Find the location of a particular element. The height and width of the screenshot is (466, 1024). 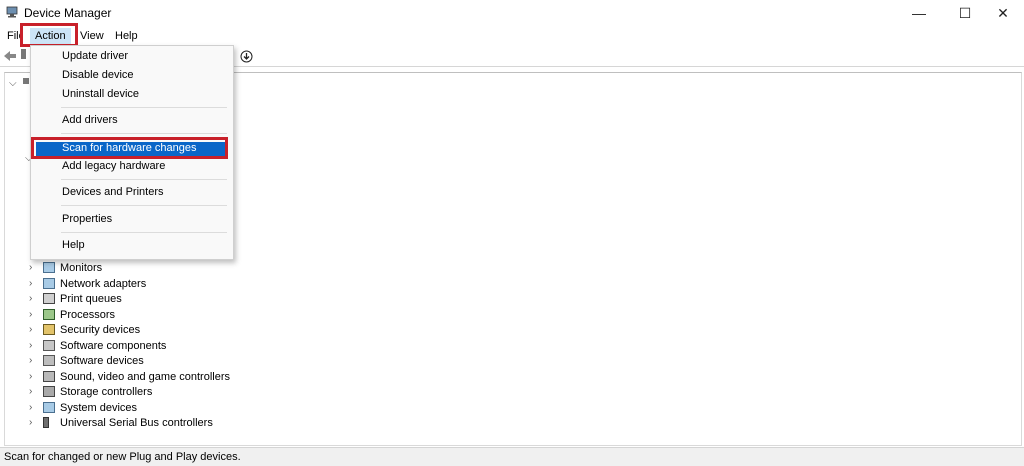

menu-item-update-driver: Update driver is located at coordinates (95, 56).